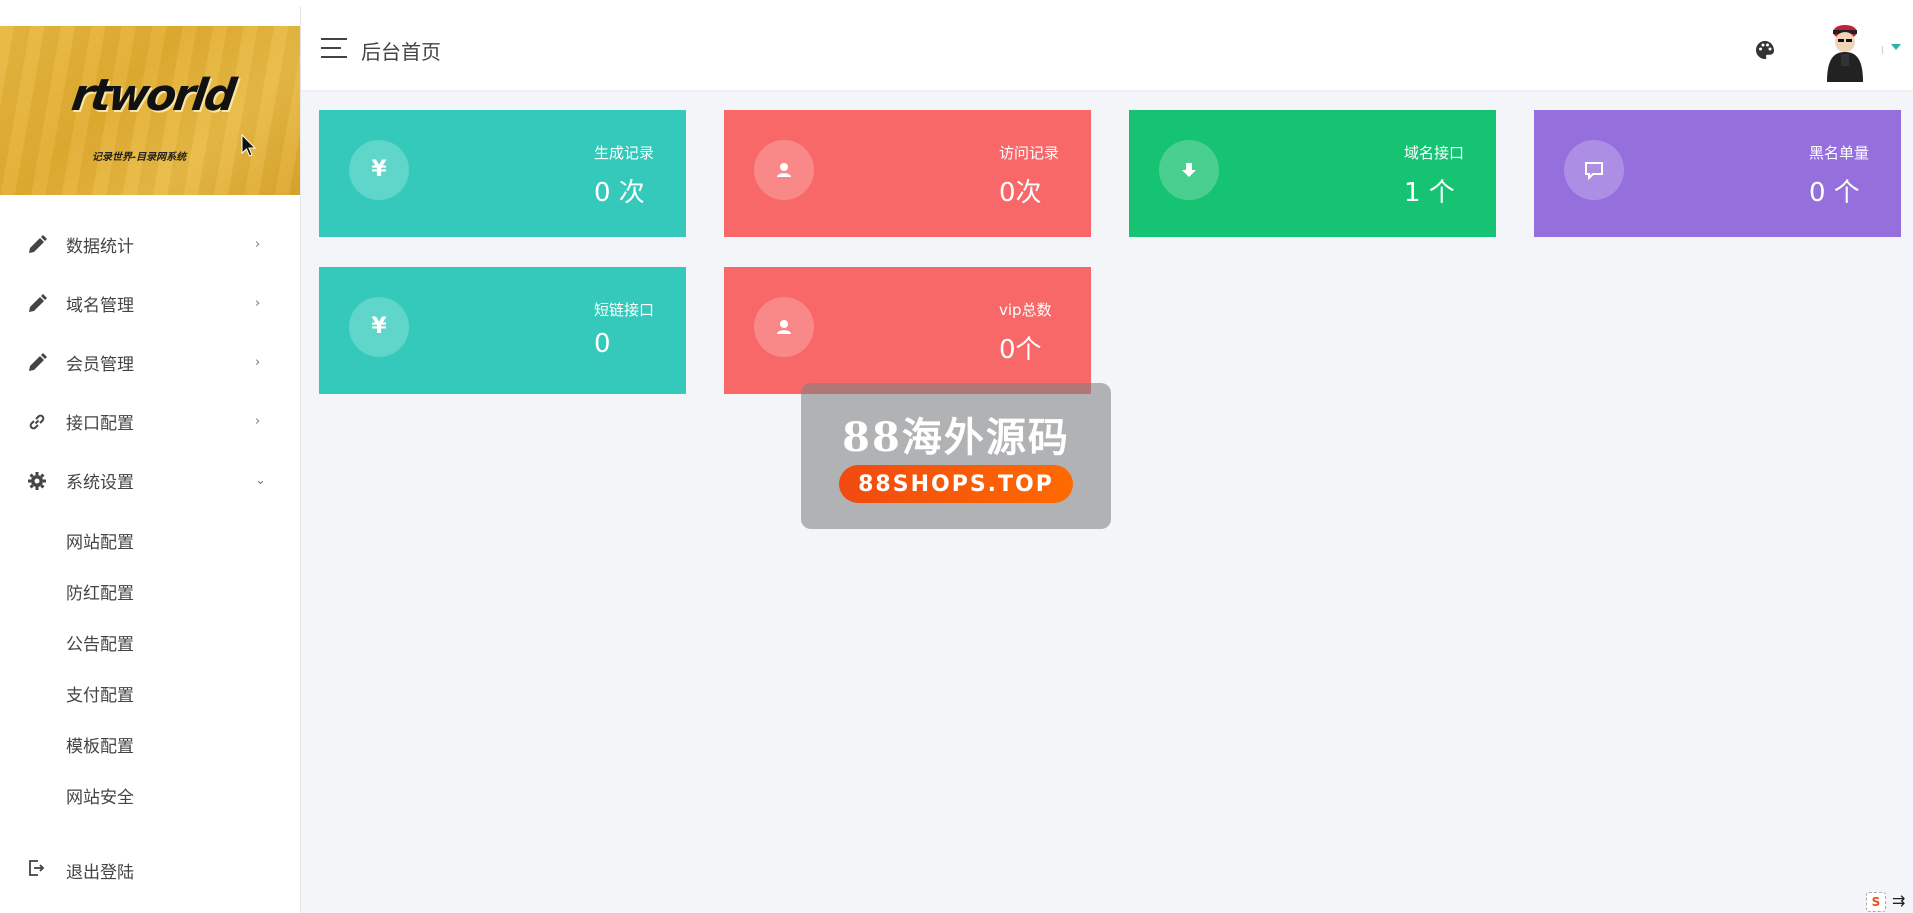 Image resolution: width=1913 pixels, height=913 pixels. Describe the element at coordinates (150, 645) in the screenshot. I see `submenu-item-notice-config: 公告配置` at that location.